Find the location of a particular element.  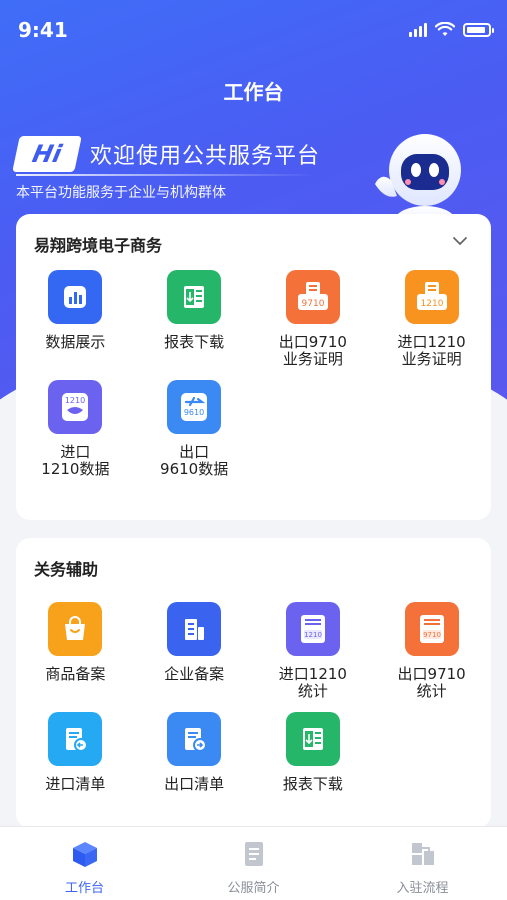

feature-import-1210-certificate: 1210 进口1210 业务证明 is located at coordinates (431, 319).